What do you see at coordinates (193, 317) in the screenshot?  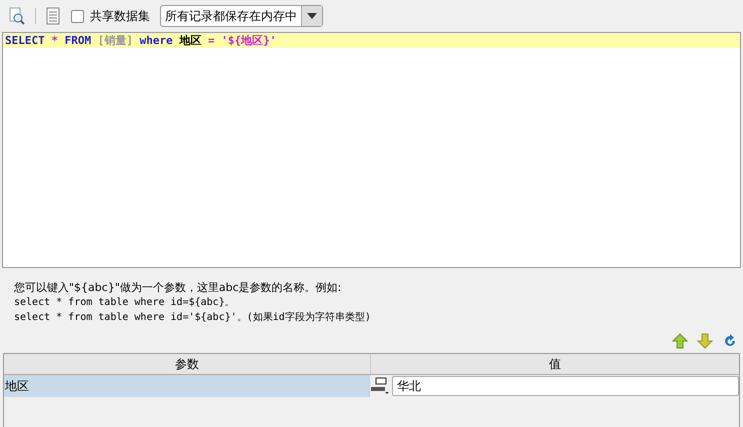 I see `hint-text: select * from table where id='${abc}'。(如果id字段为字符串类型)` at bounding box center [193, 317].